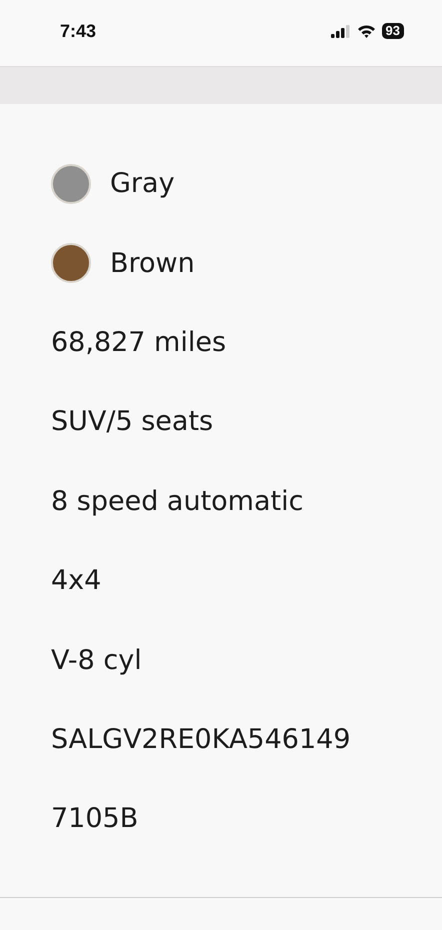 This screenshot has width=442, height=930. Describe the element at coordinates (132, 422) in the screenshot. I see `detail-text: SUV/5 seats` at that location.